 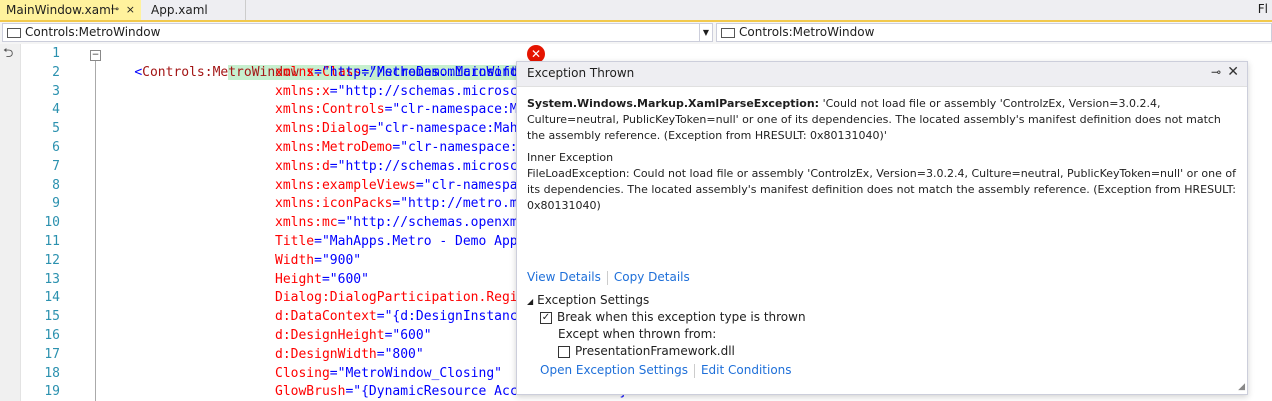 What do you see at coordinates (396, 241) in the screenshot?
I see `code-line: Title="MahApps.Metro - Demo App` at bounding box center [396, 241].